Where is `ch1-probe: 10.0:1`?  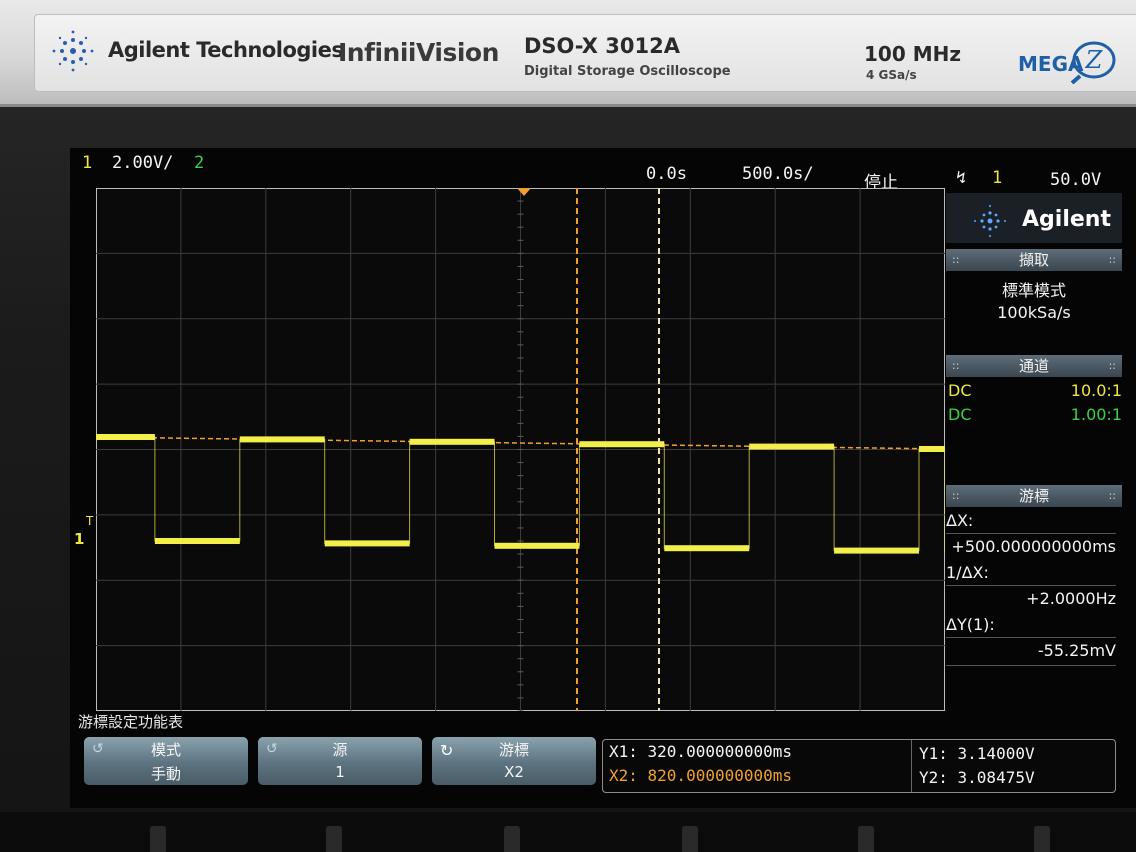 ch1-probe: 10.0:1 is located at coordinates (1096, 390).